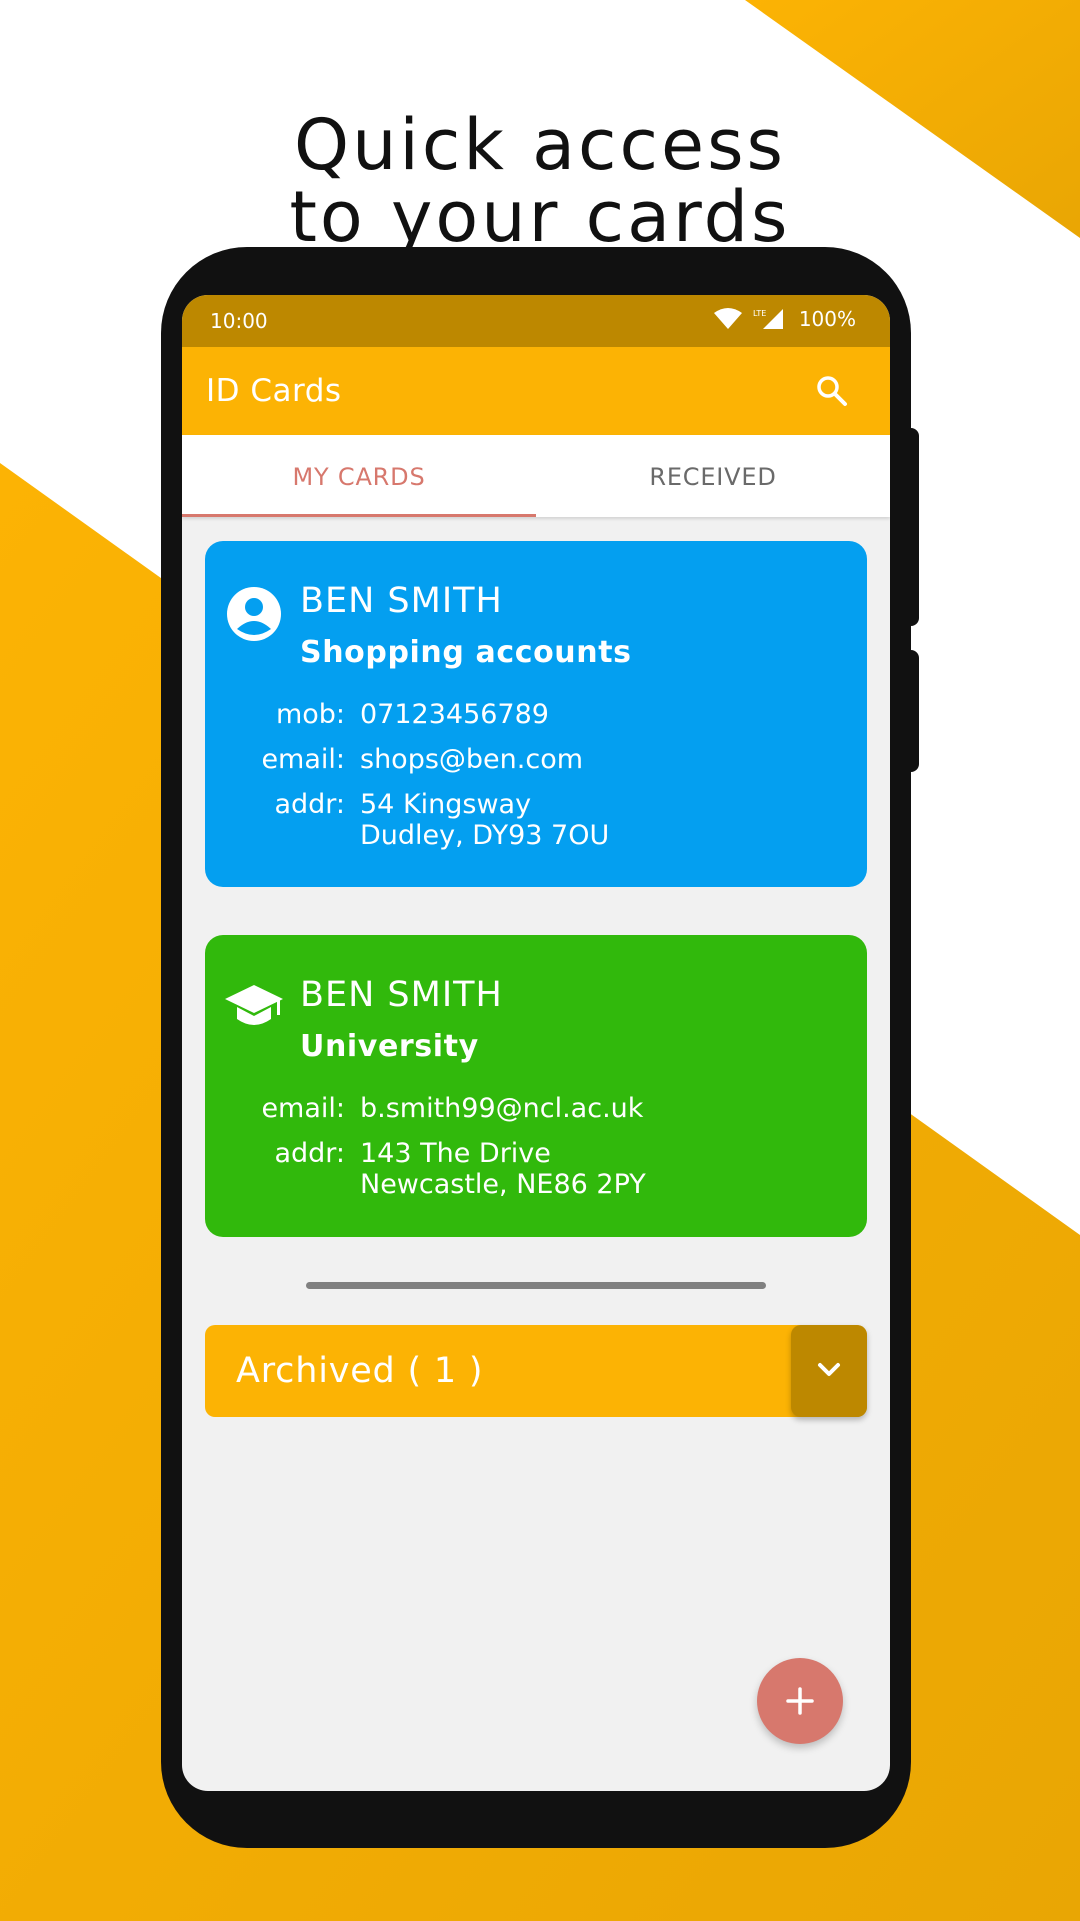 This screenshot has width=1080, height=1921. What do you see at coordinates (472, 759) in the screenshot?
I see `field-value: shops@ben.com` at bounding box center [472, 759].